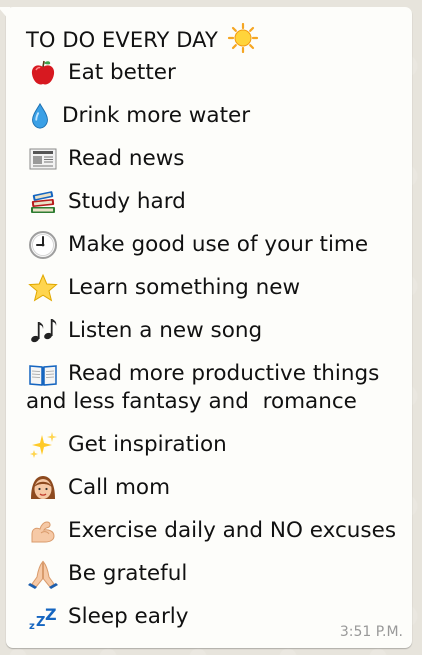 The height and width of the screenshot is (655, 422). I want to click on newspaper-icon, so click(43, 159).